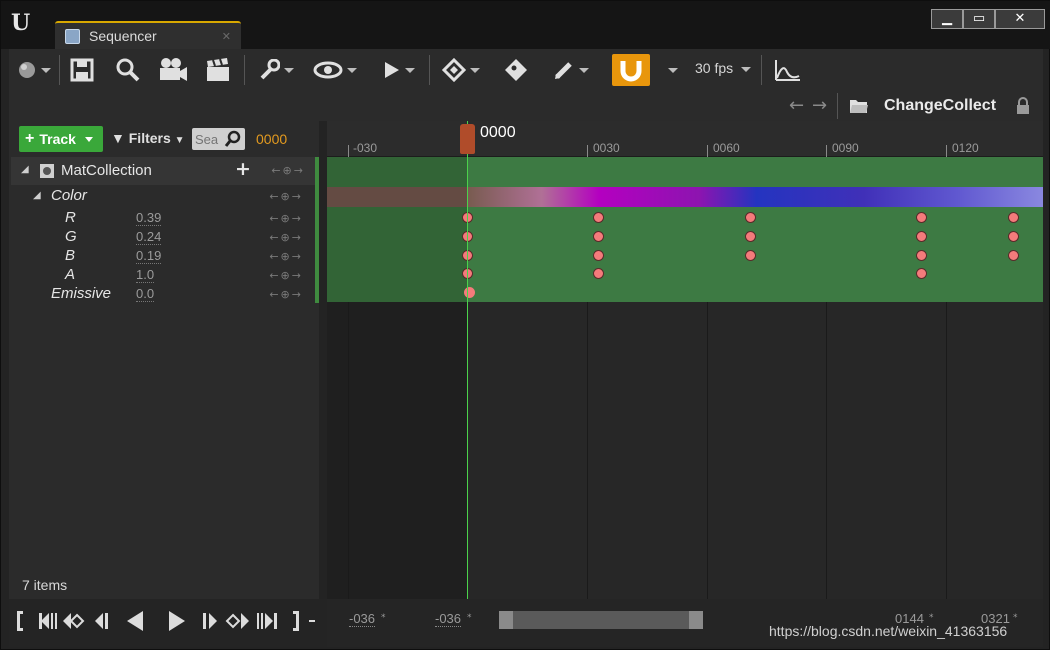 The image size is (1050, 650). I want to click on wrench-icon, so click(270, 69).